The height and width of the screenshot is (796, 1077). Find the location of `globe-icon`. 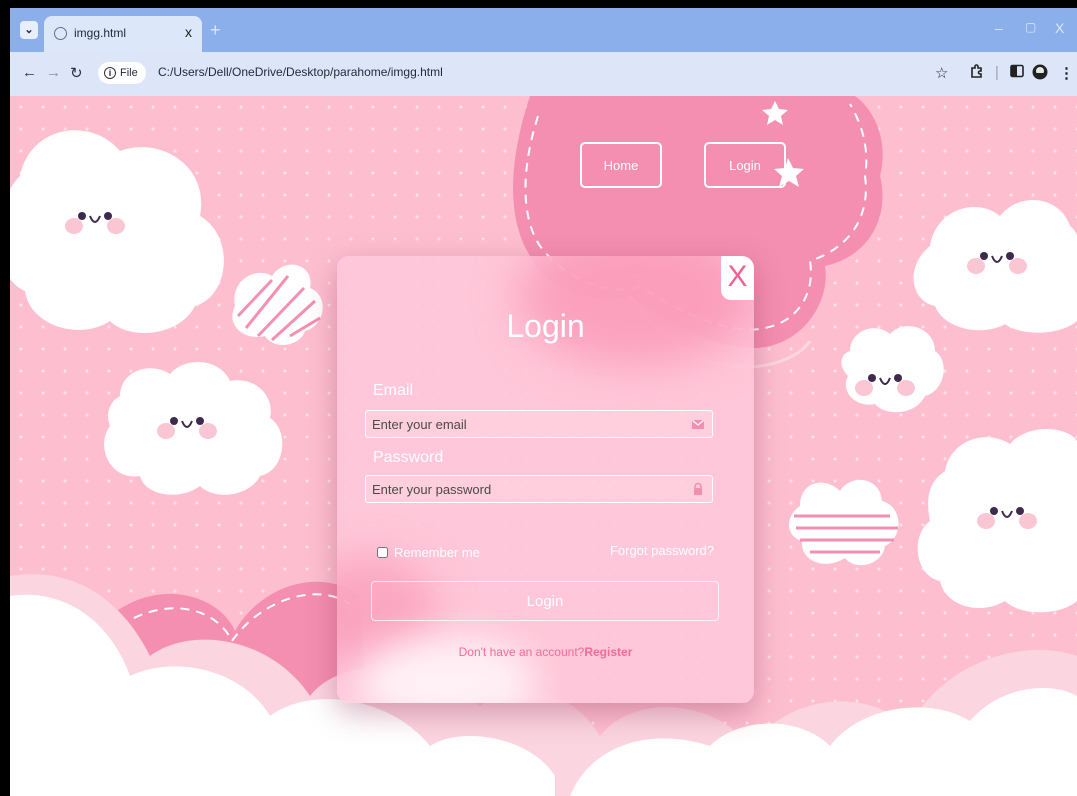

globe-icon is located at coordinates (60, 33).